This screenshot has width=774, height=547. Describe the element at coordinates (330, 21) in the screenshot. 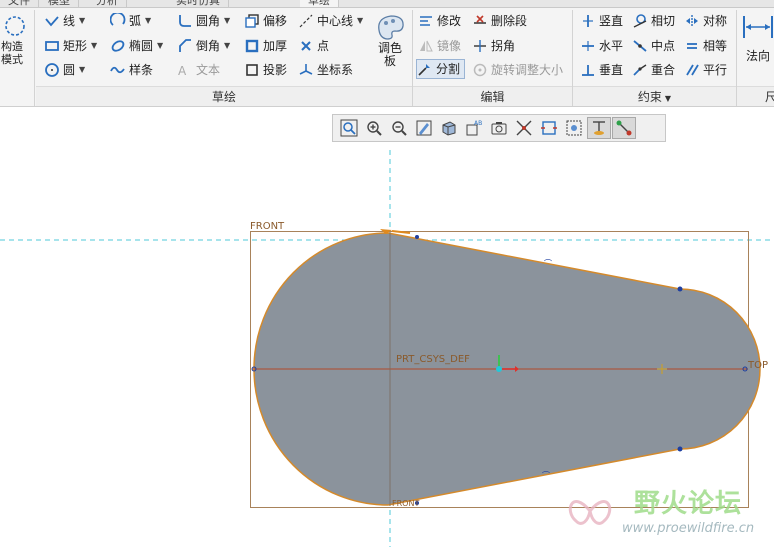

I see `centerline-button: 中心线 ▼` at that location.